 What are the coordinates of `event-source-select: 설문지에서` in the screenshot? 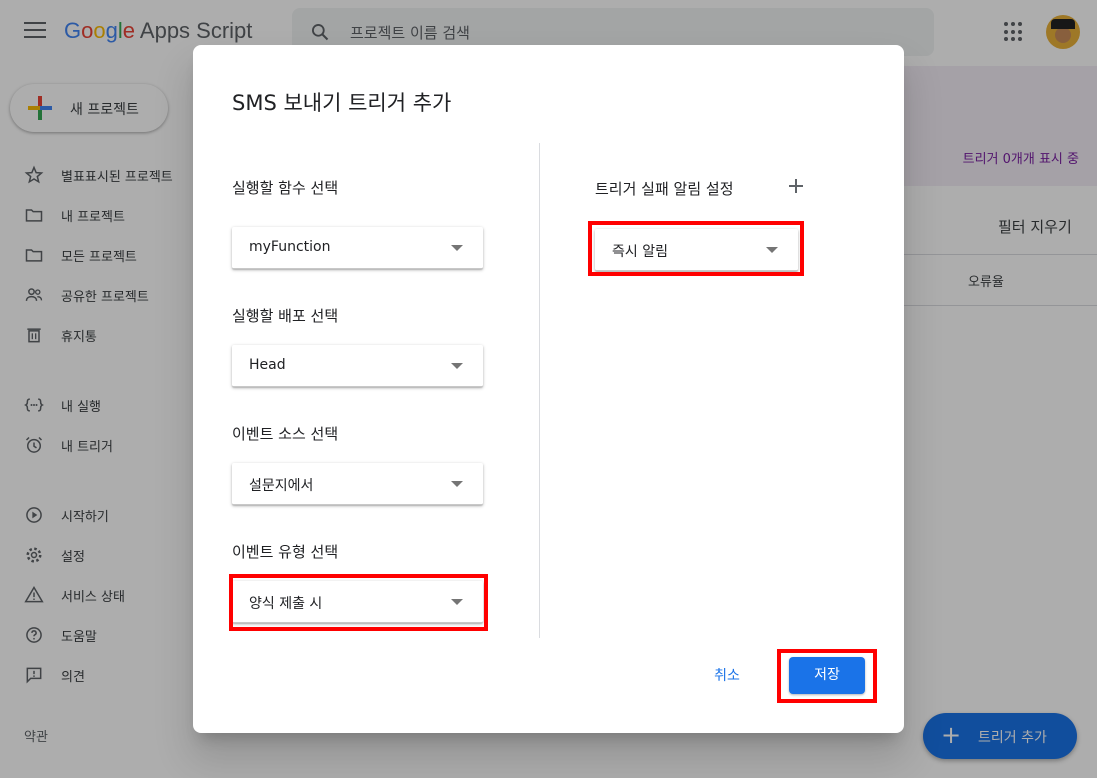 It's located at (357, 484).